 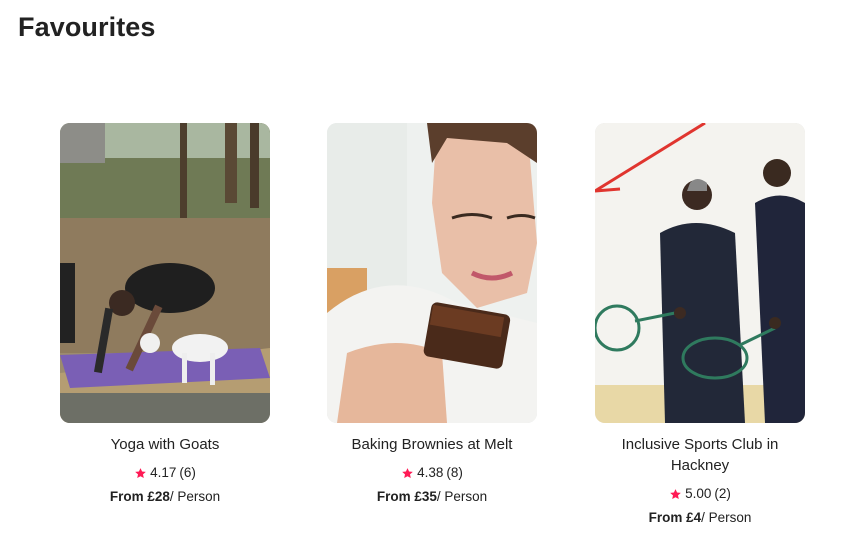 What do you see at coordinates (722, 493) in the screenshot?
I see `review-count: (2)` at bounding box center [722, 493].